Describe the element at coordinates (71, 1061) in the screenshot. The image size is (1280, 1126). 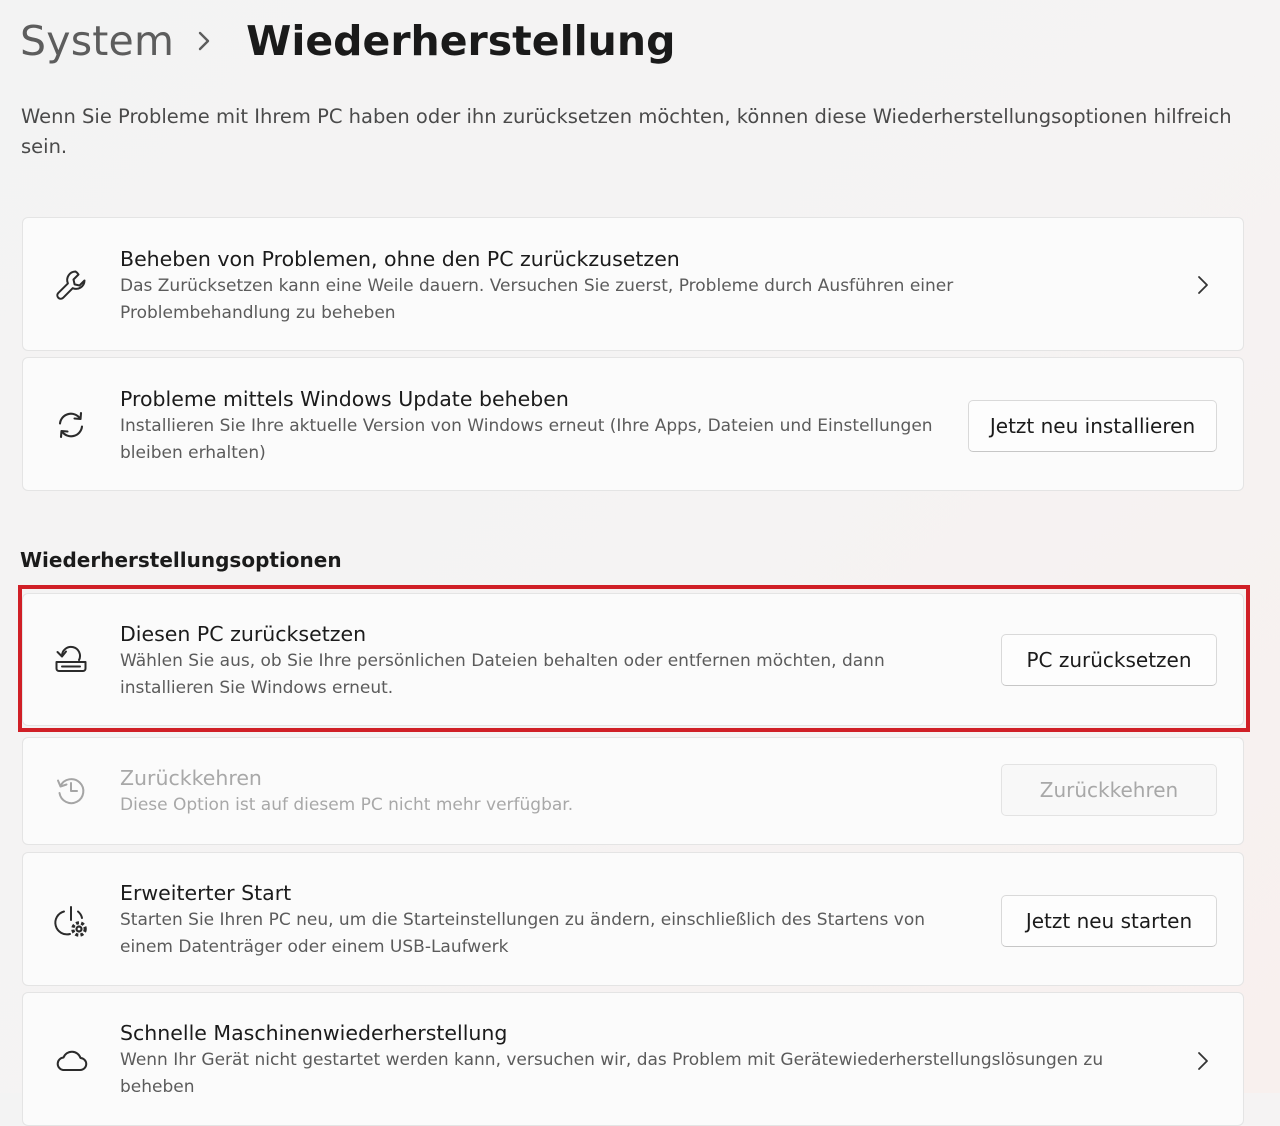
I see `cloud-icon` at that location.